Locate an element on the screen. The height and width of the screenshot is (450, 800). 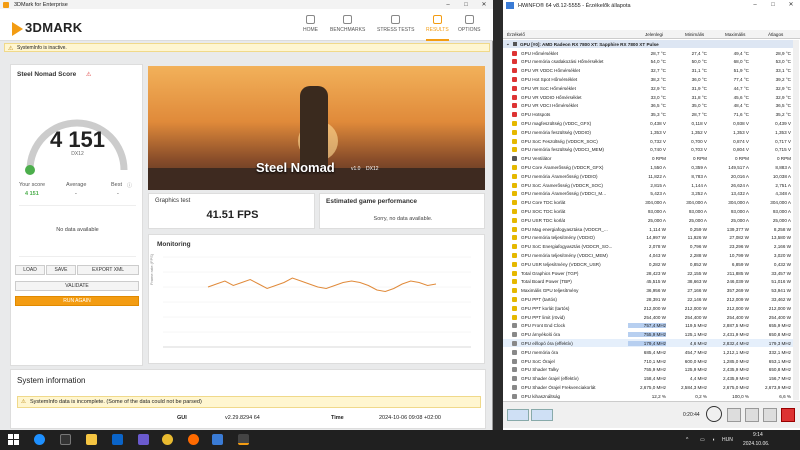
volume-icon: ◖ is located at coordinates (713, 440).